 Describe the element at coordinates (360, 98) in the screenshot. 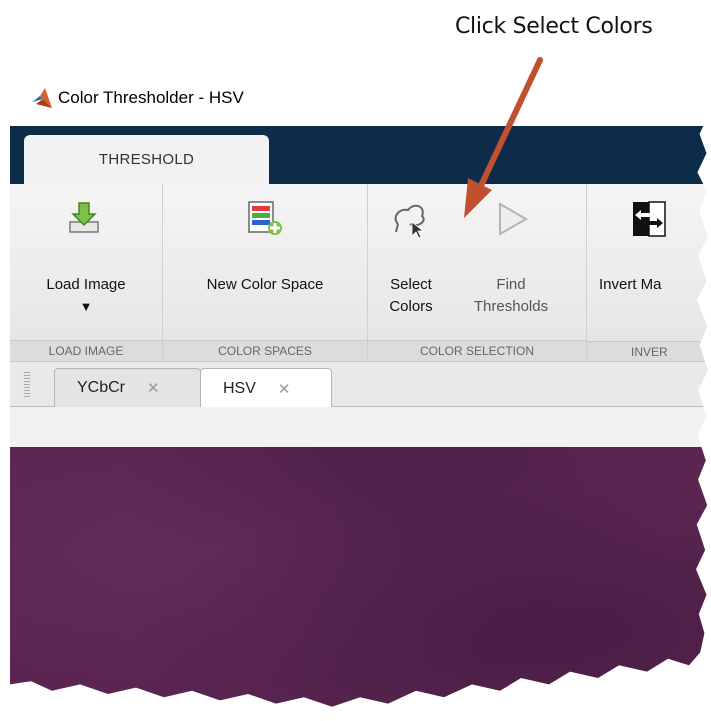

I see `title-bar: Color Thresholder - HSV` at that location.